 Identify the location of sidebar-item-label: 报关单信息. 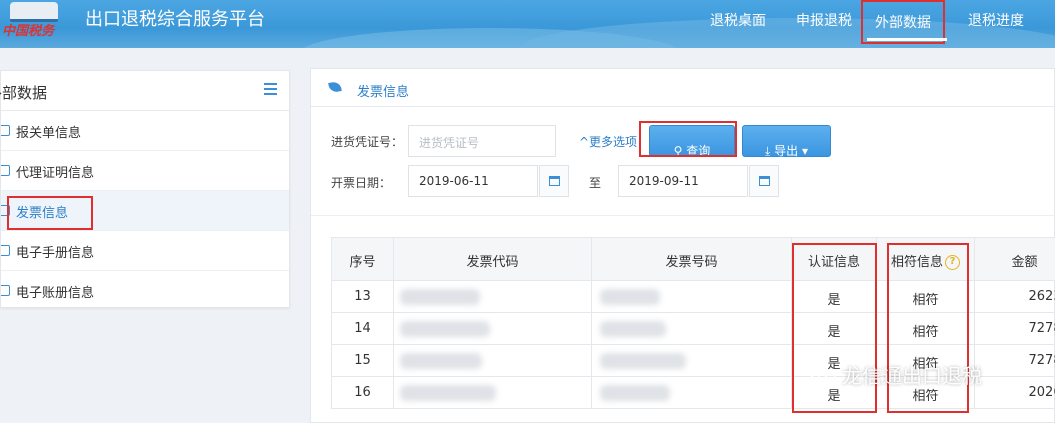
(49, 133).